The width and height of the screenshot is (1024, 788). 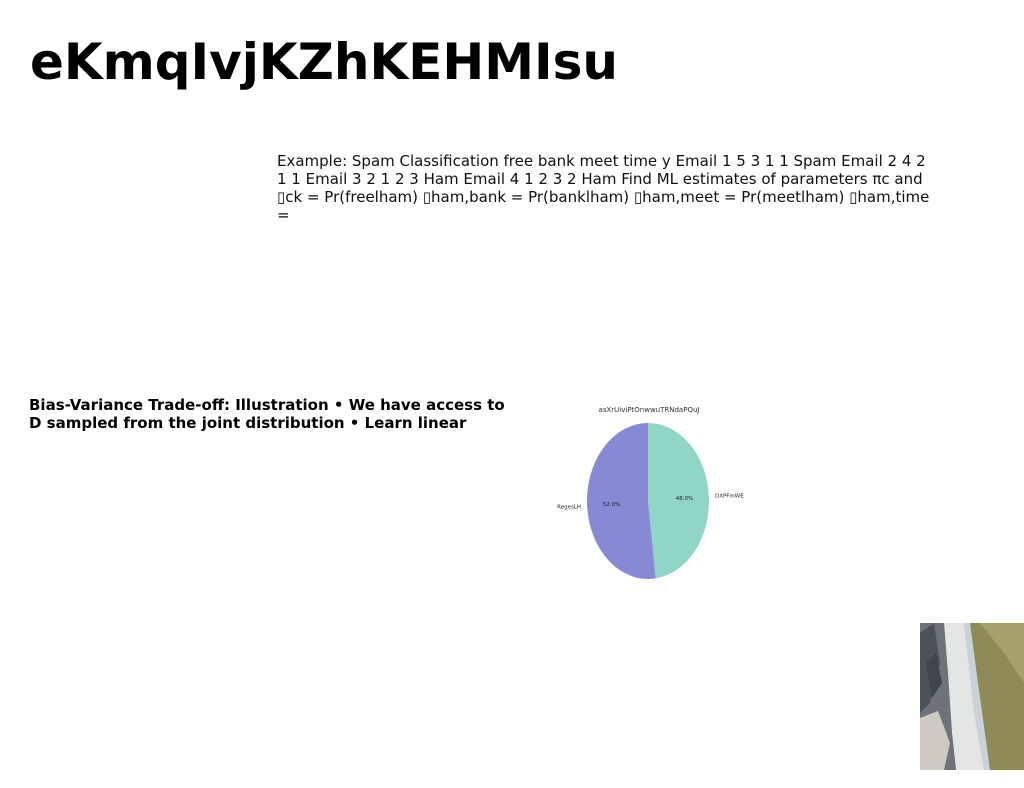 I want to click on pie-category-label: RegesLH, so click(x=569, y=507).